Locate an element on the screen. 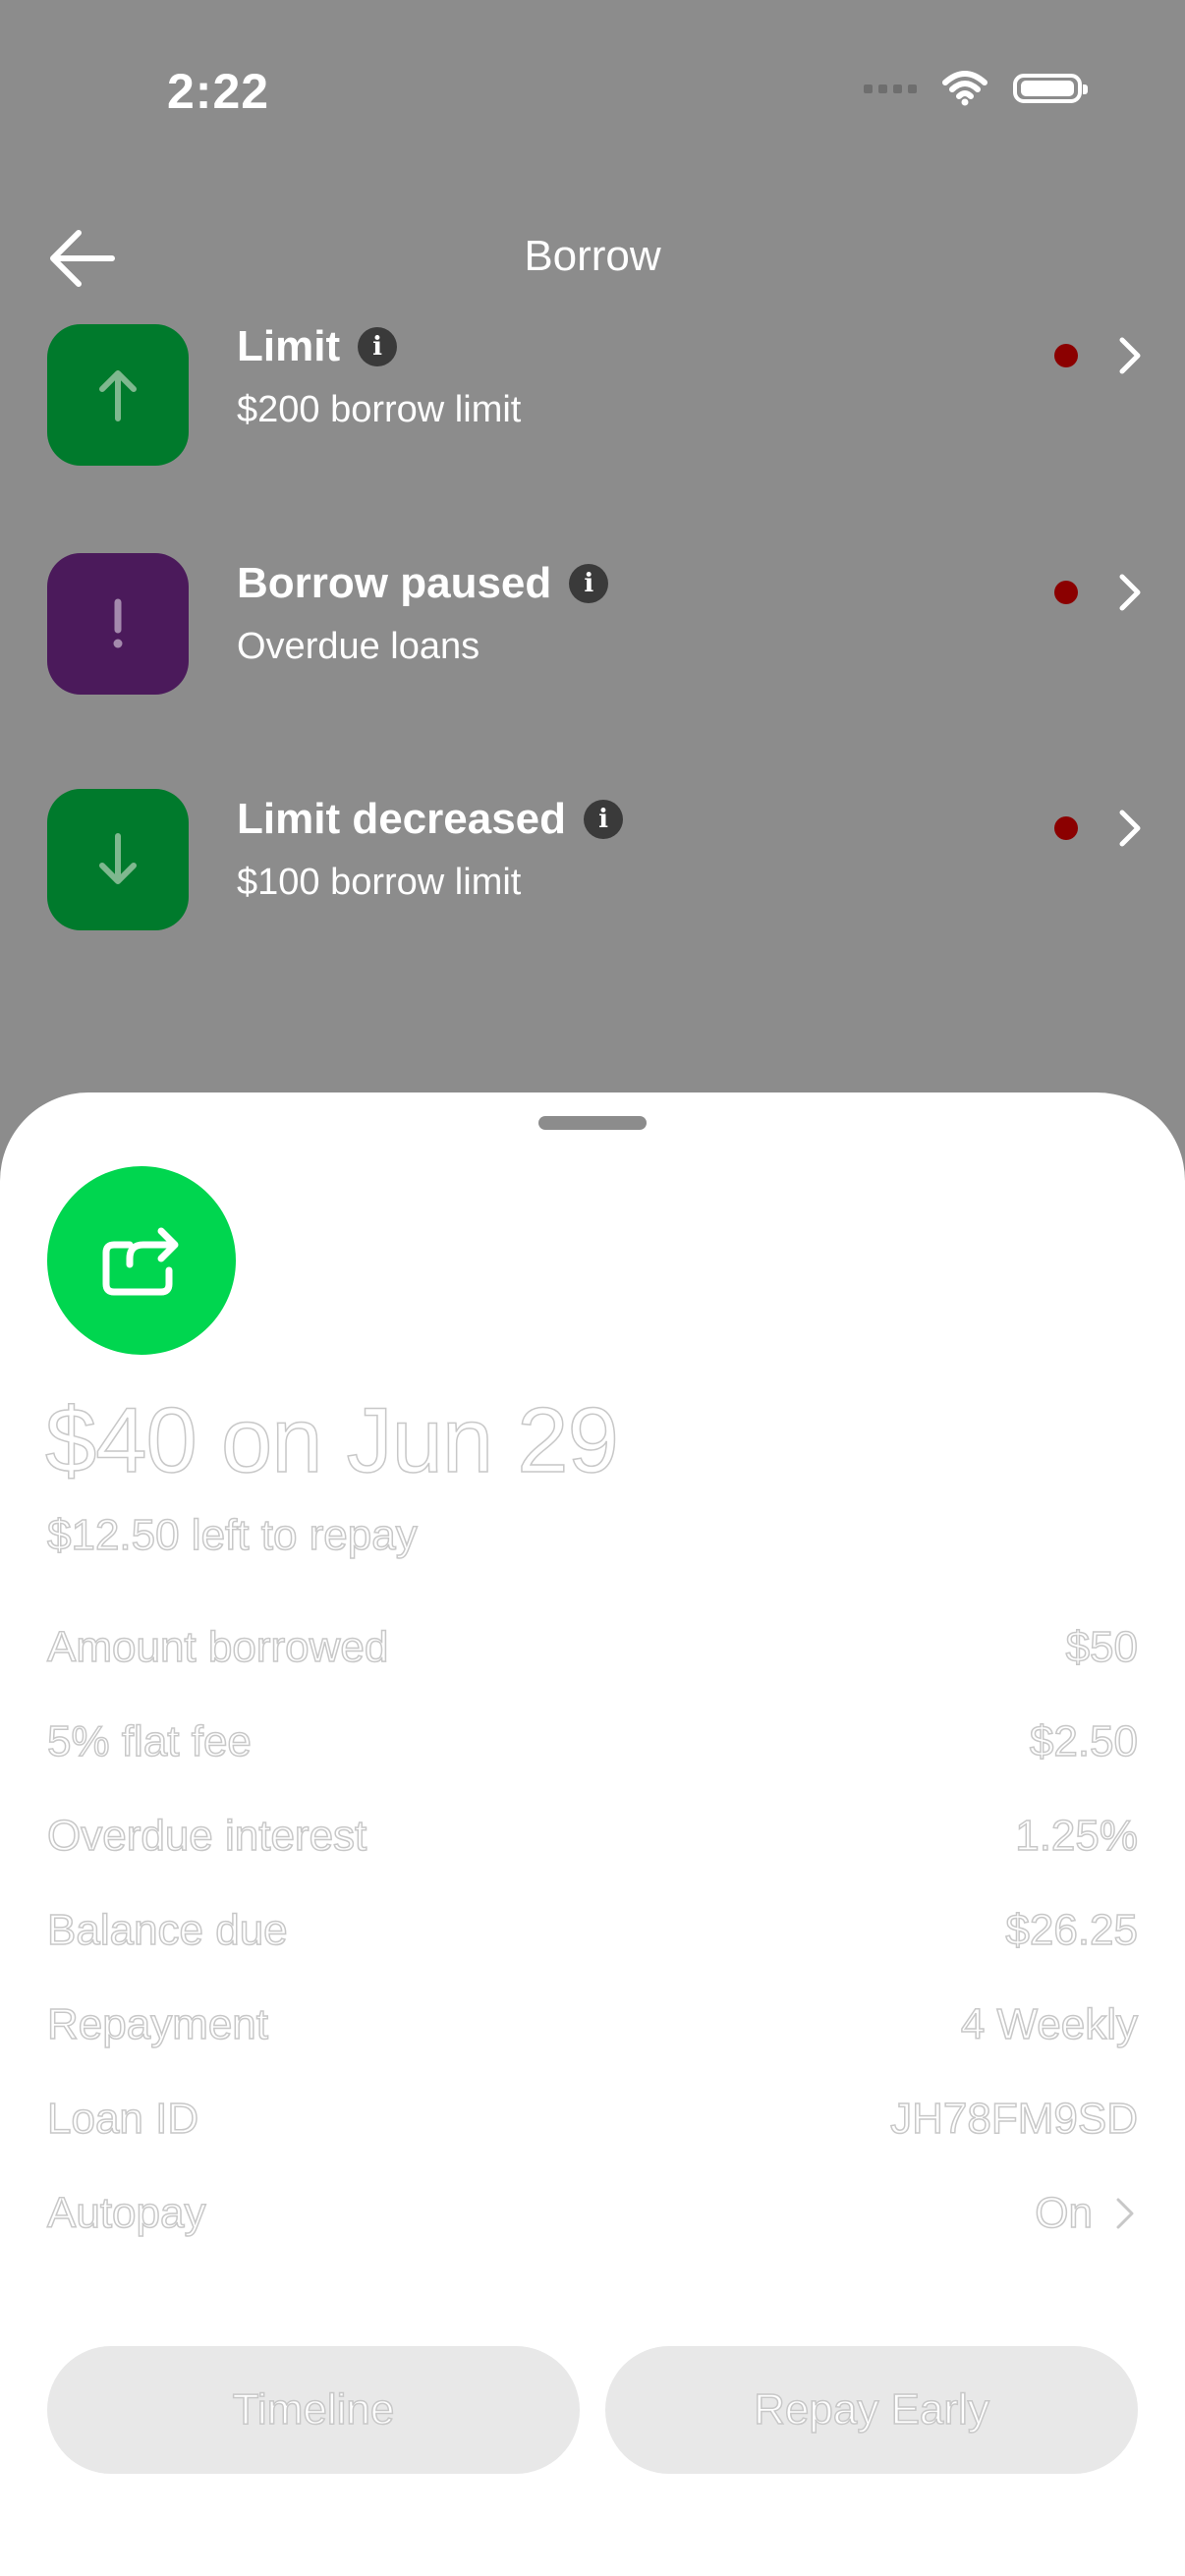  wifi-icon is located at coordinates (965, 88).